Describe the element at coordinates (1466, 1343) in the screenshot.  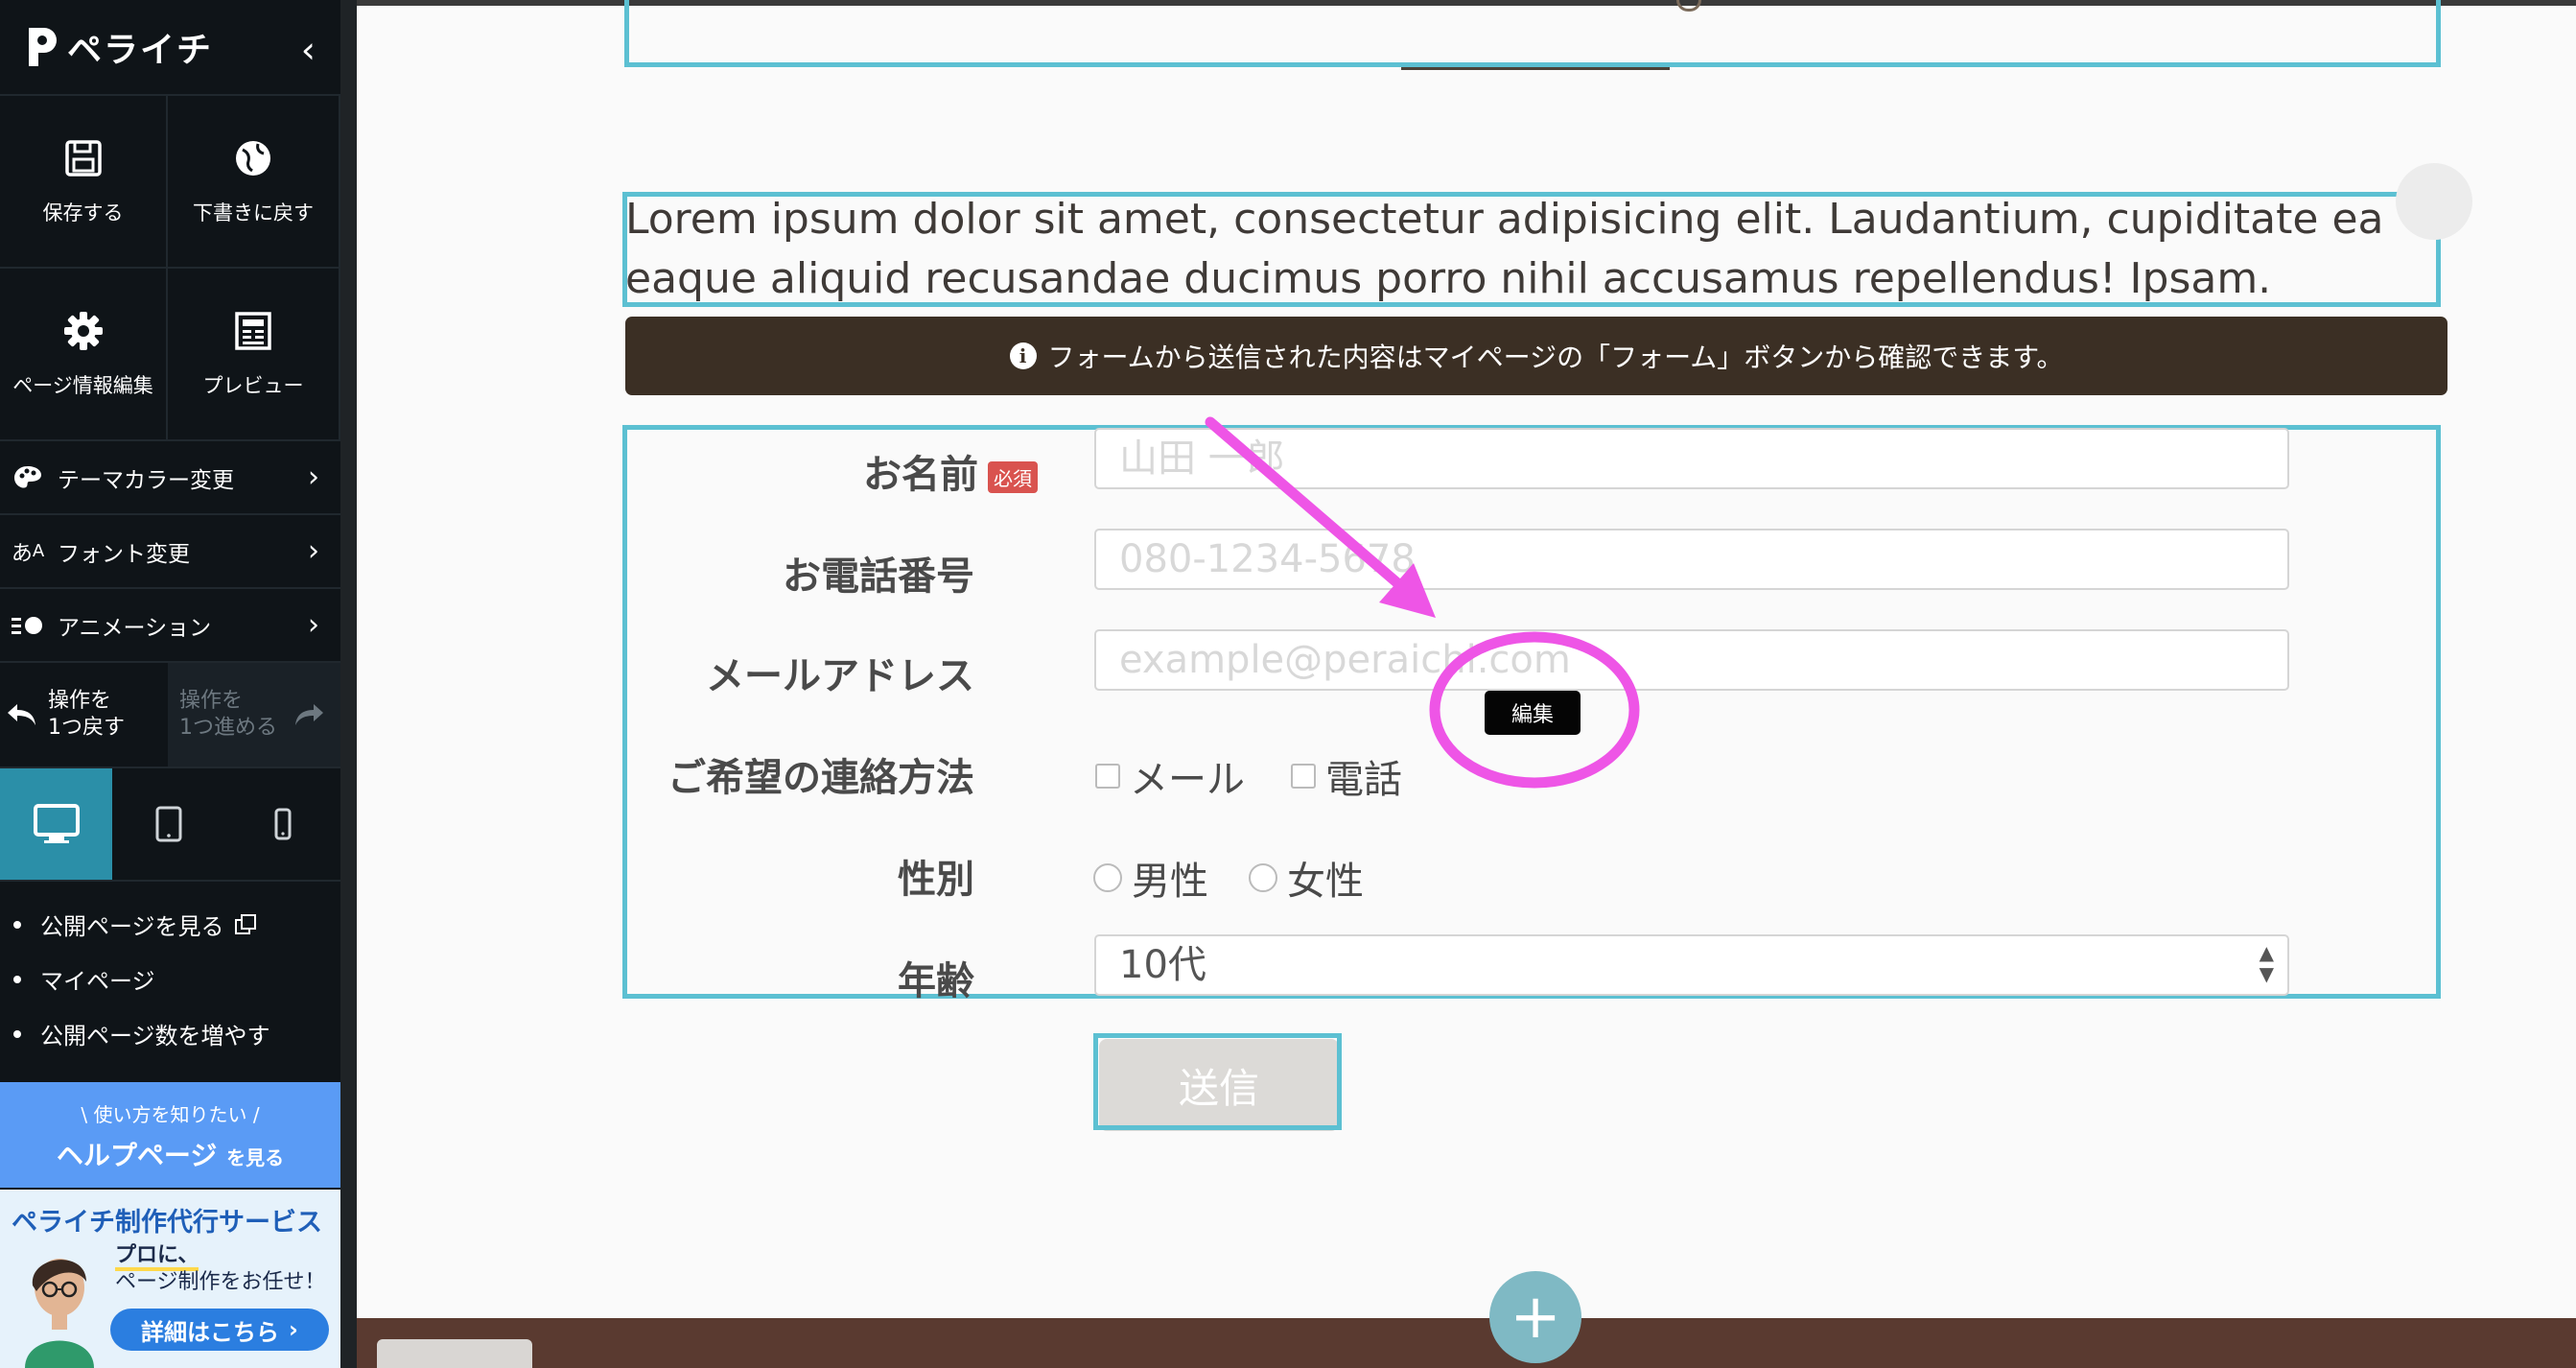
I see `next-section-preview` at that location.